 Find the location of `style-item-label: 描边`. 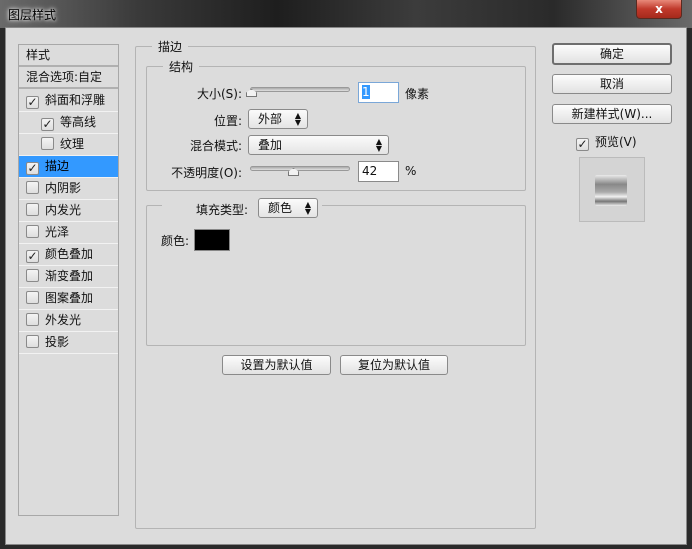

style-item-label: 描边 is located at coordinates (57, 166).